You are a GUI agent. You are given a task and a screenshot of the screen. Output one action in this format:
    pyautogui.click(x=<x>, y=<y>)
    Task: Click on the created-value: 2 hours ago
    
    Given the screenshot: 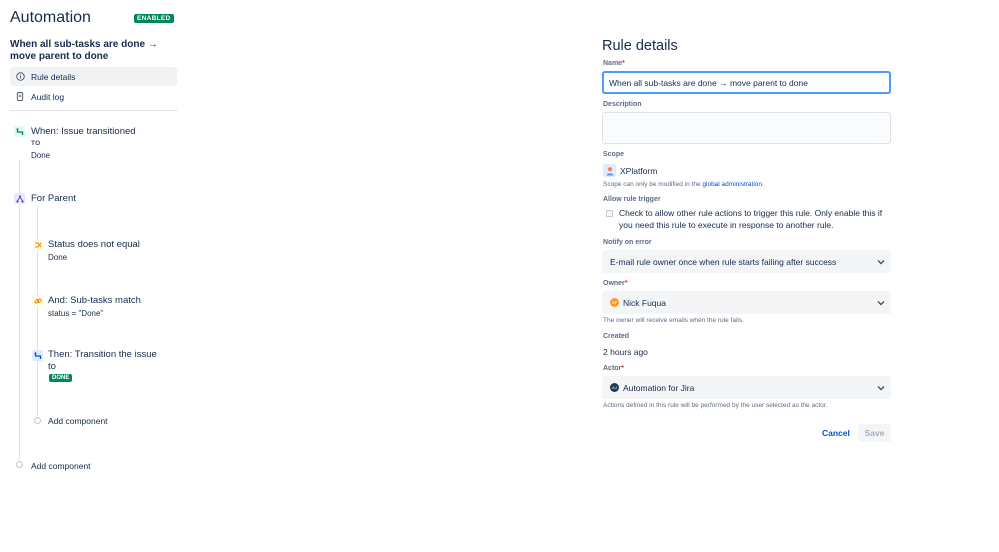 What is the action you would take?
    pyautogui.click(x=625, y=352)
    